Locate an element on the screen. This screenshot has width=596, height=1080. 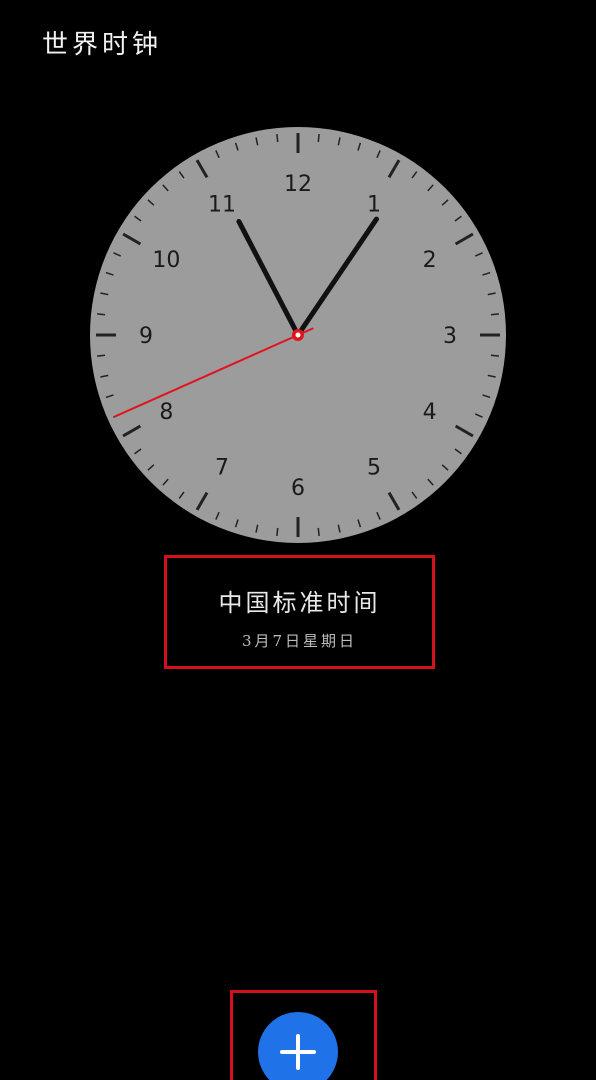
clock-numeral-12: 12 is located at coordinates (298, 184).